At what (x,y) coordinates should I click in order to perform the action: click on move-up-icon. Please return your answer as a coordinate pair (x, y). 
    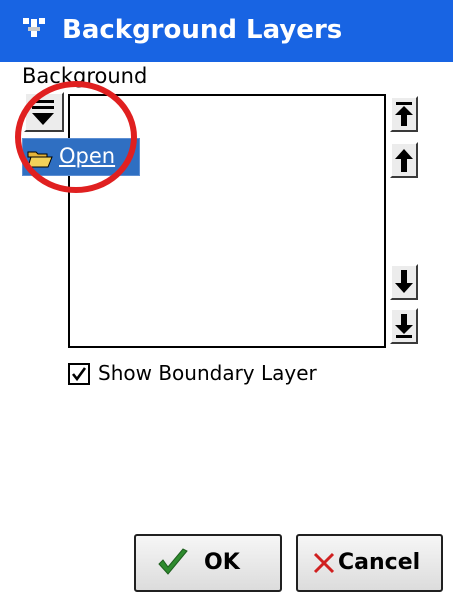
    Looking at the image, I should click on (404, 160).